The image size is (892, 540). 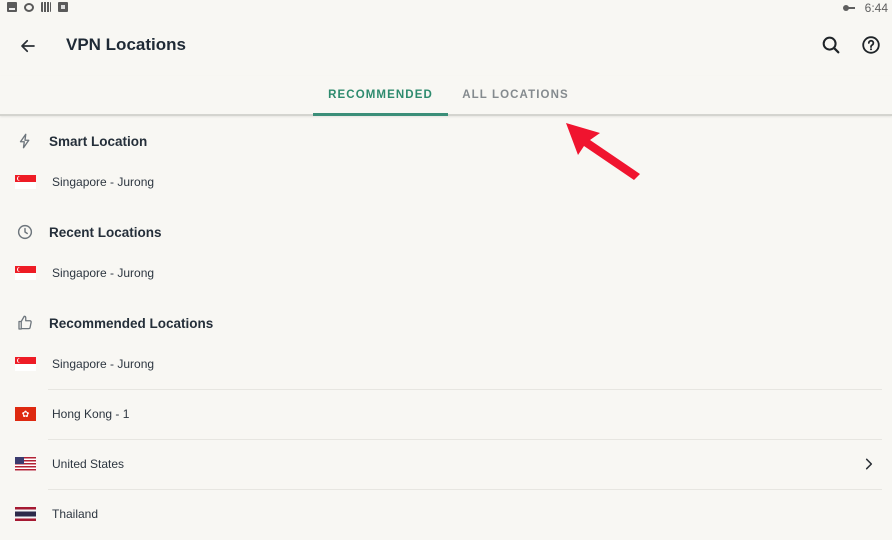 I want to click on help-button, so click(x=871, y=45).